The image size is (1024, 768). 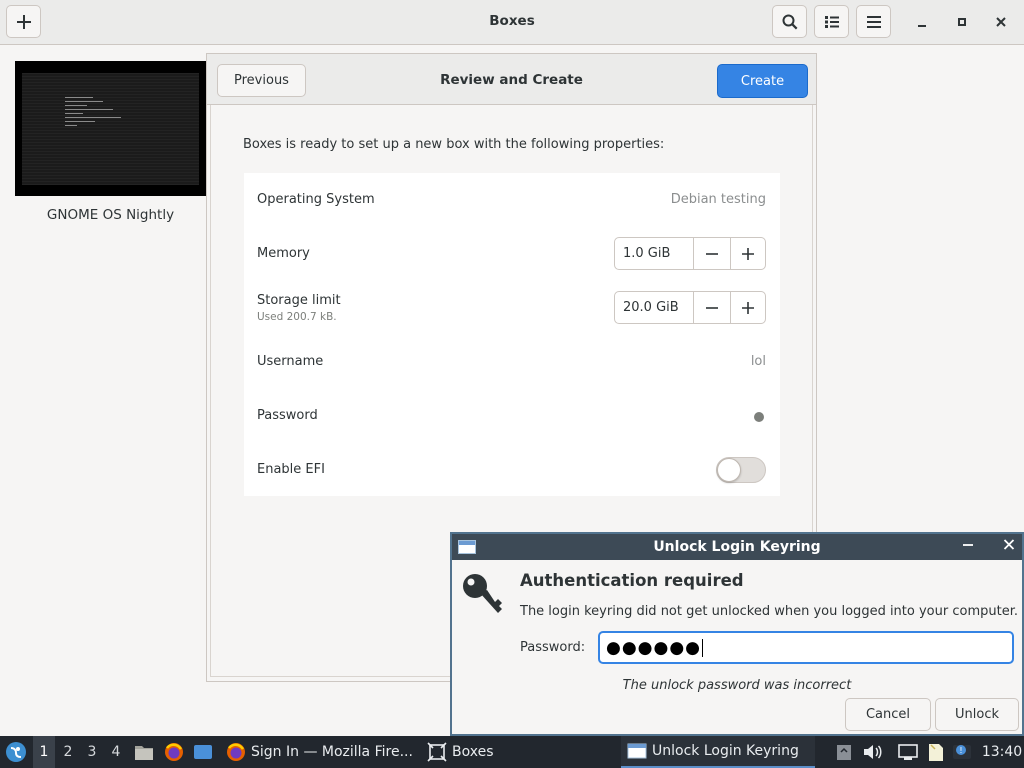 I want to click on username-label: Username, so click(x=290, y=361).